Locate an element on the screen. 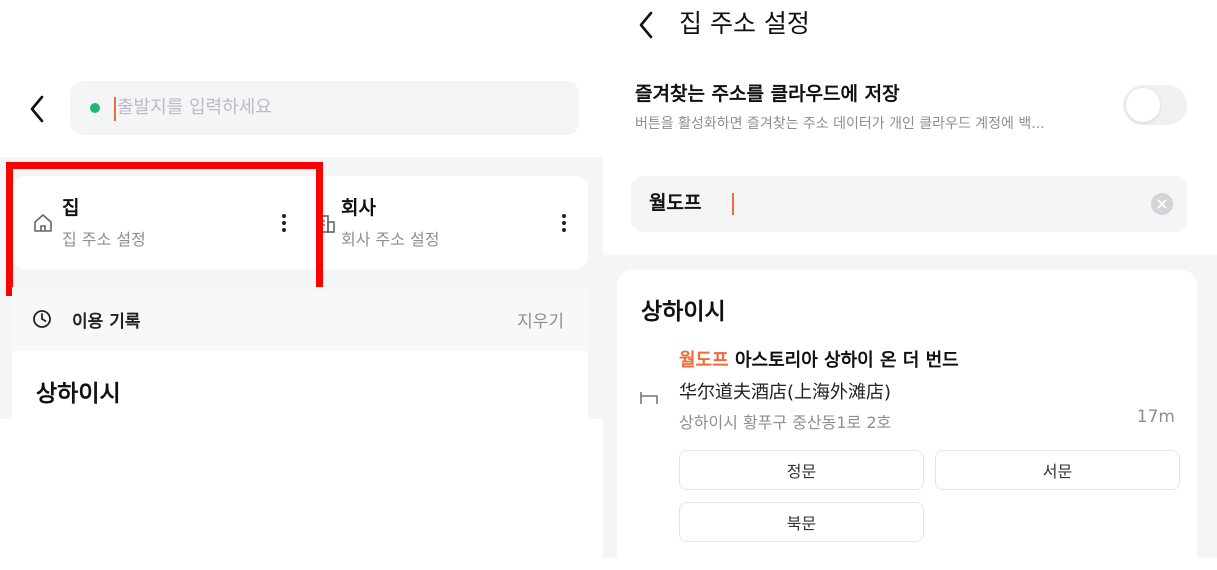 The width and height of the screenshot is (1217, 570). toggle-knob is located at coordinates (1143, 105).